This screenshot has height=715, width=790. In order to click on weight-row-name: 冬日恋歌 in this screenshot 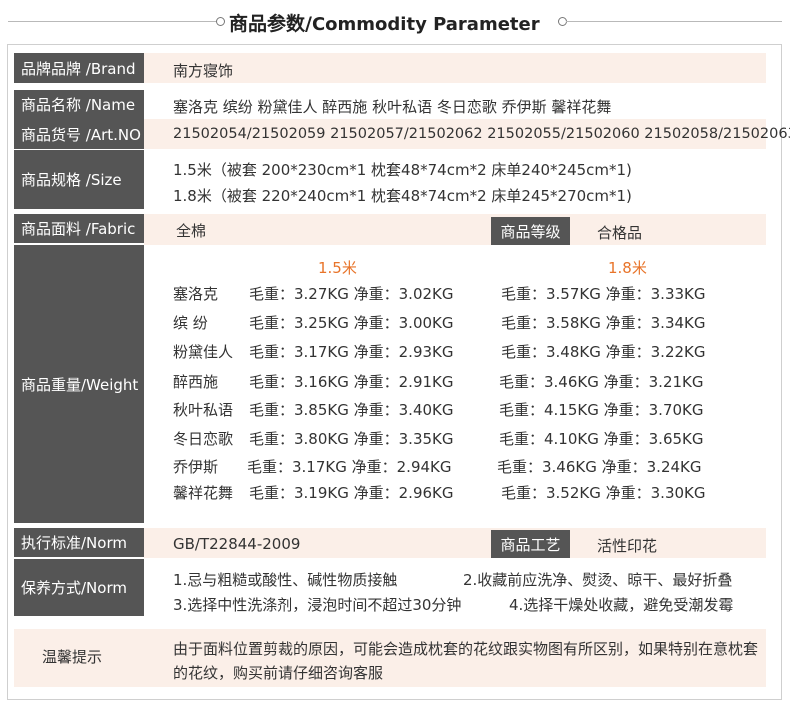, I will do `click(203, 439)`.